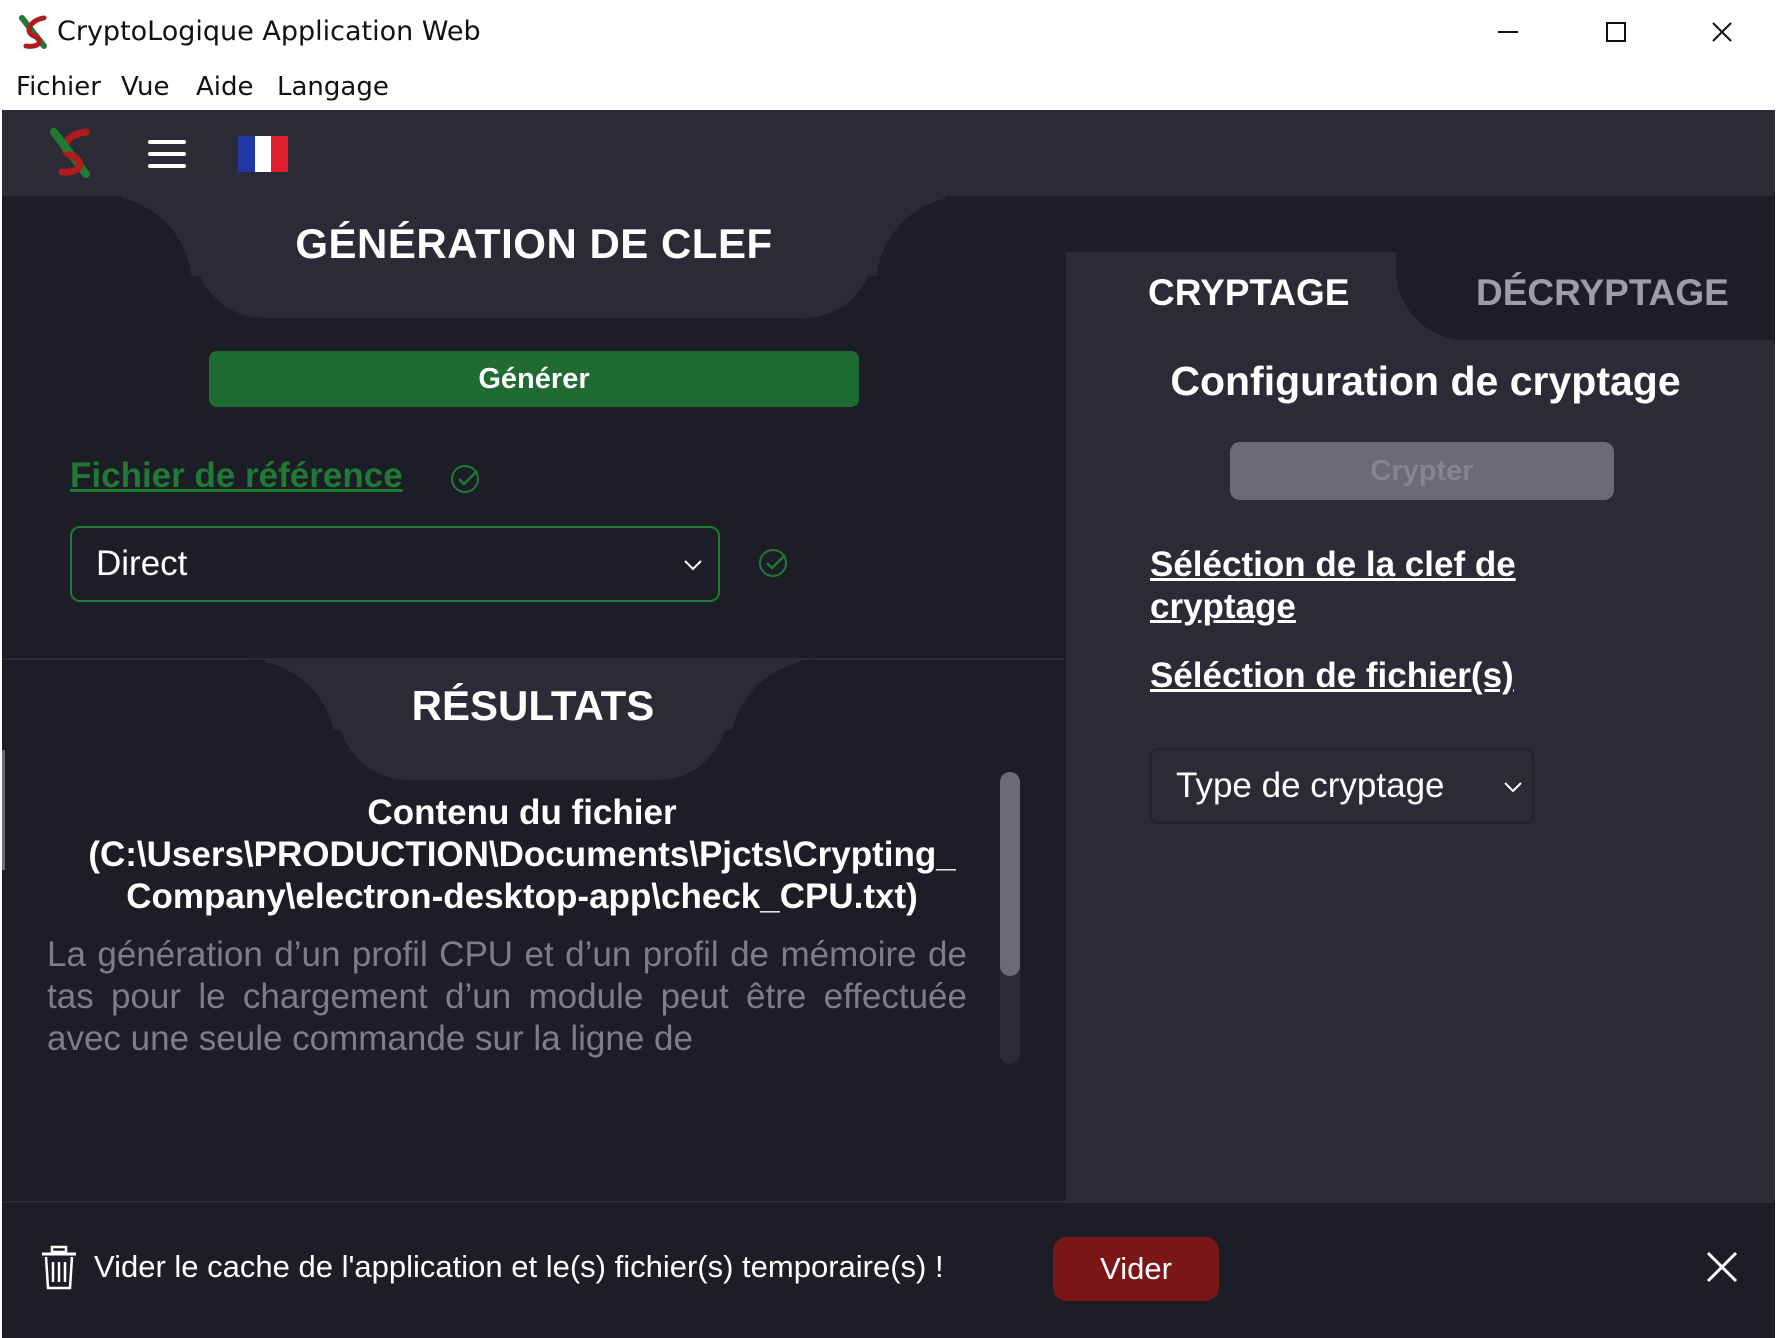 The image size is (1777, 1338). Describe the element at coordinates (533, 705) in the screenshot. I see `results-title: RÉSULTATS` at that location.